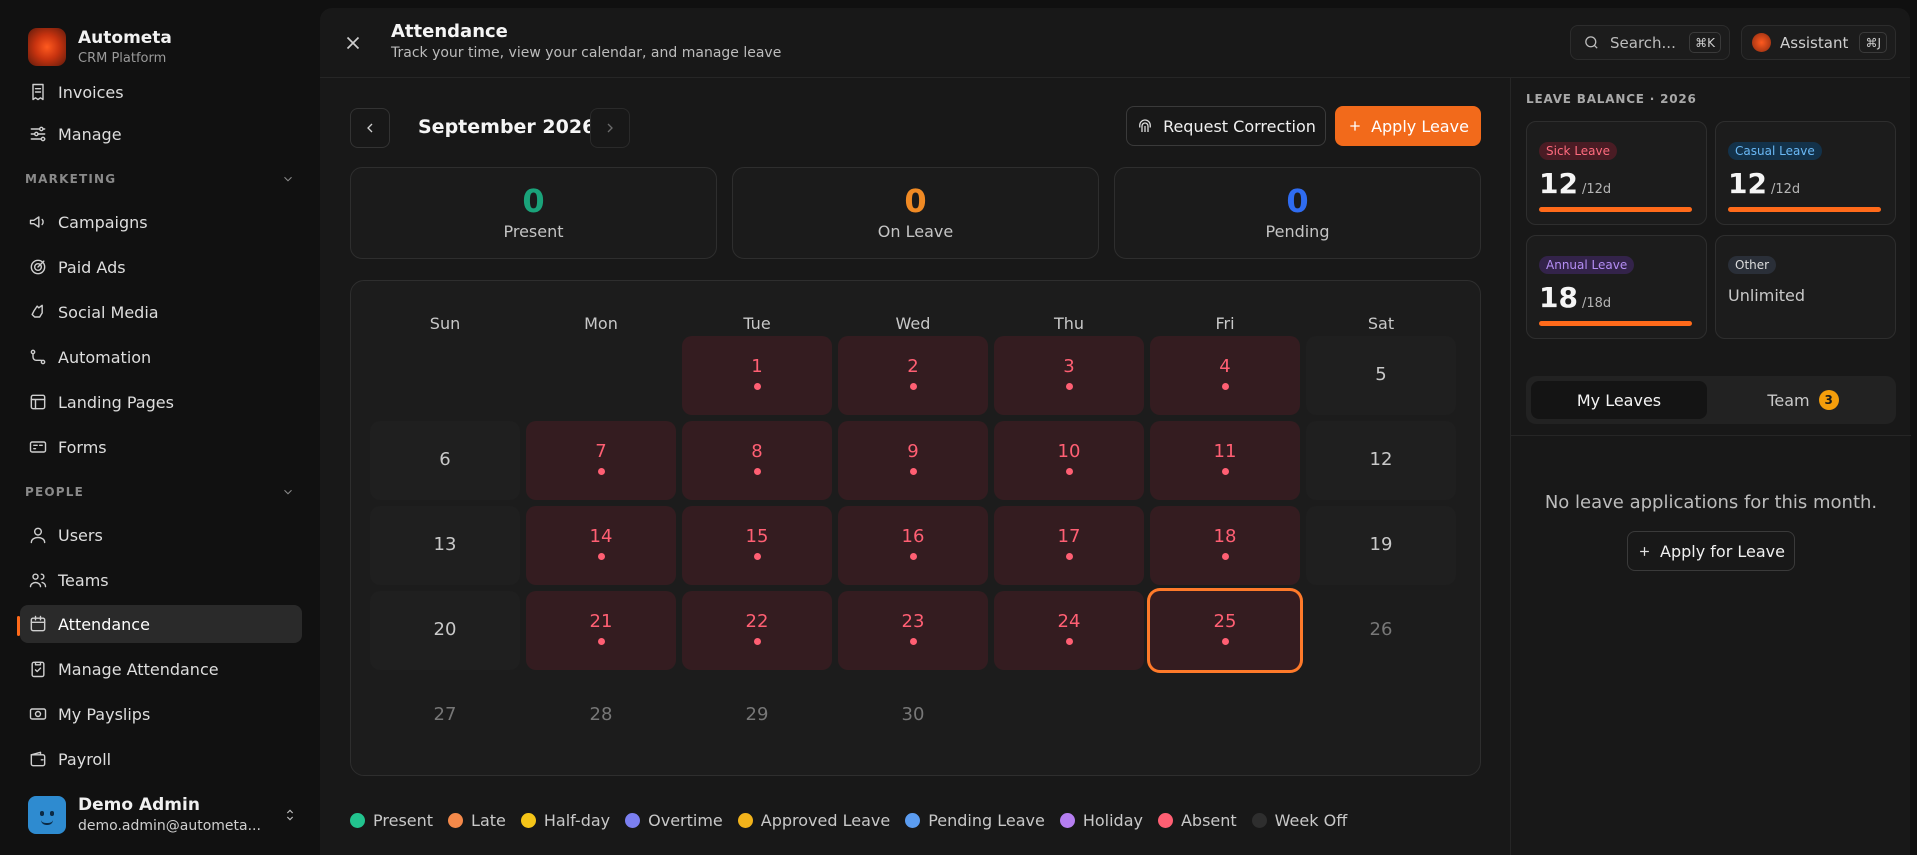 The height and width of the screenshot is (855, 1917). Describe the element at coordinates (1408, 126) in the screenshot. I see `apply-leave-button: Apply Leave` at that location.